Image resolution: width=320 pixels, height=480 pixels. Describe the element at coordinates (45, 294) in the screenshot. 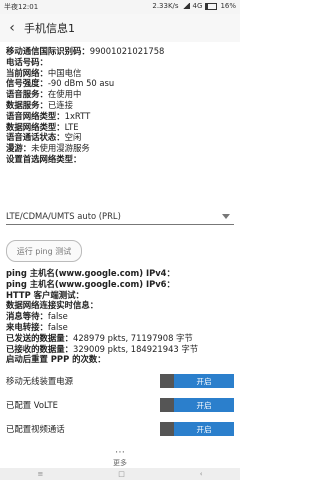

I see `http-test-row: HTTP 客户端测试：` at that location.